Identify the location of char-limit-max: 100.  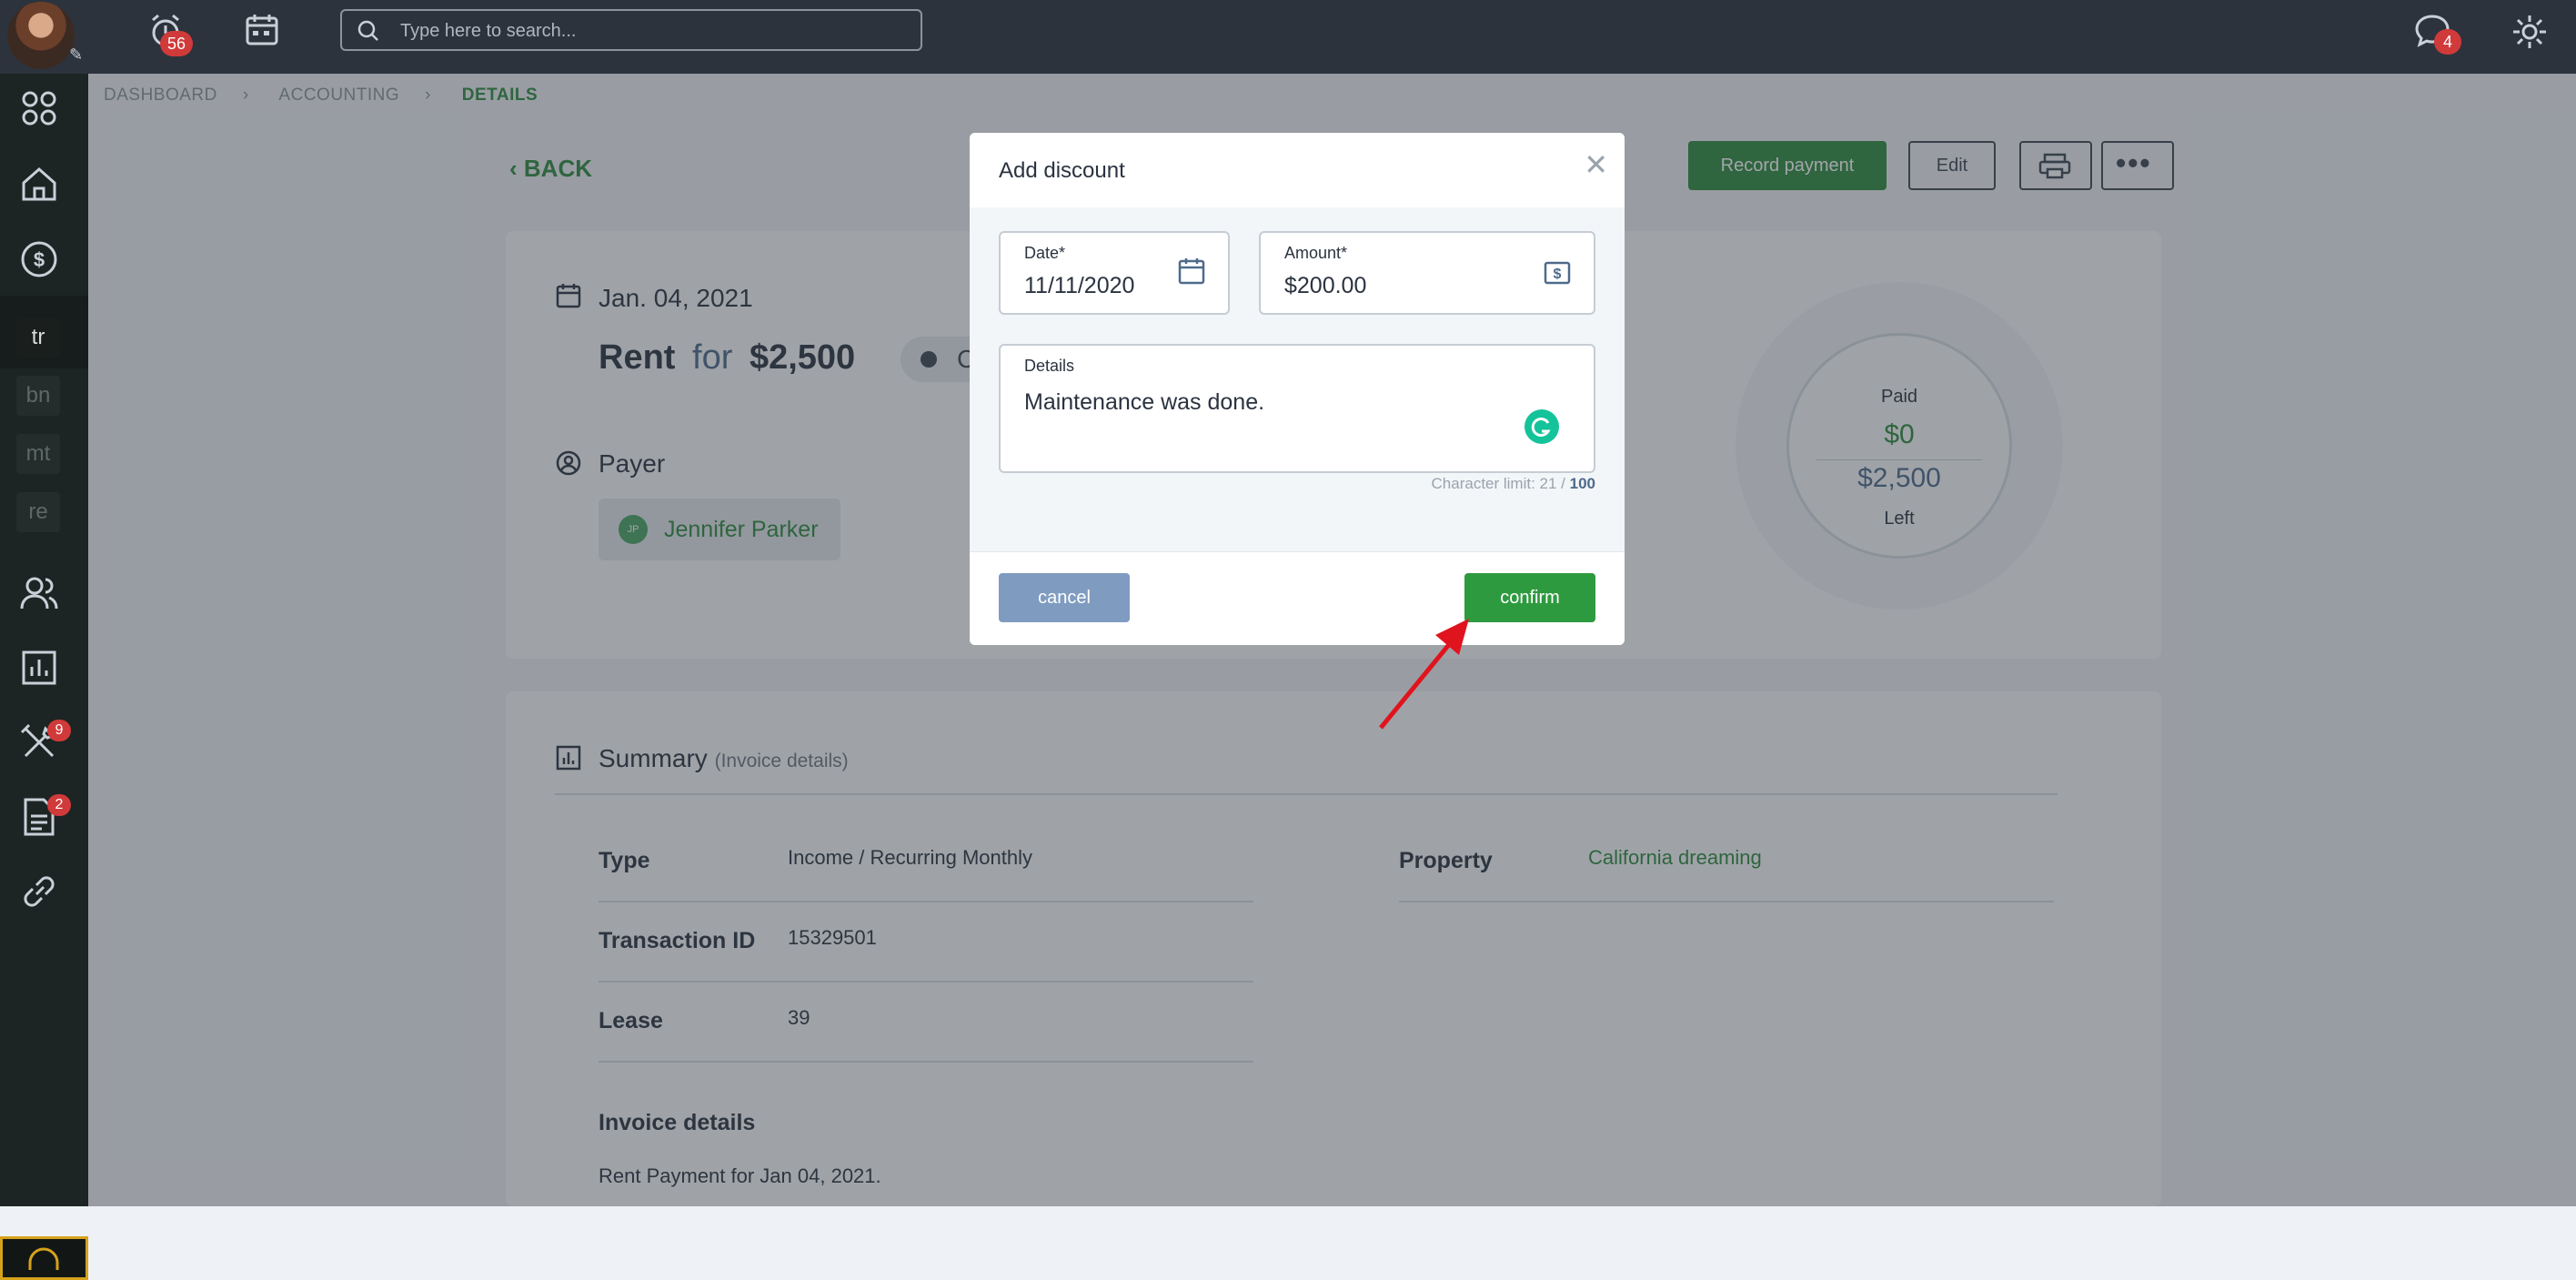
(1582, 483).